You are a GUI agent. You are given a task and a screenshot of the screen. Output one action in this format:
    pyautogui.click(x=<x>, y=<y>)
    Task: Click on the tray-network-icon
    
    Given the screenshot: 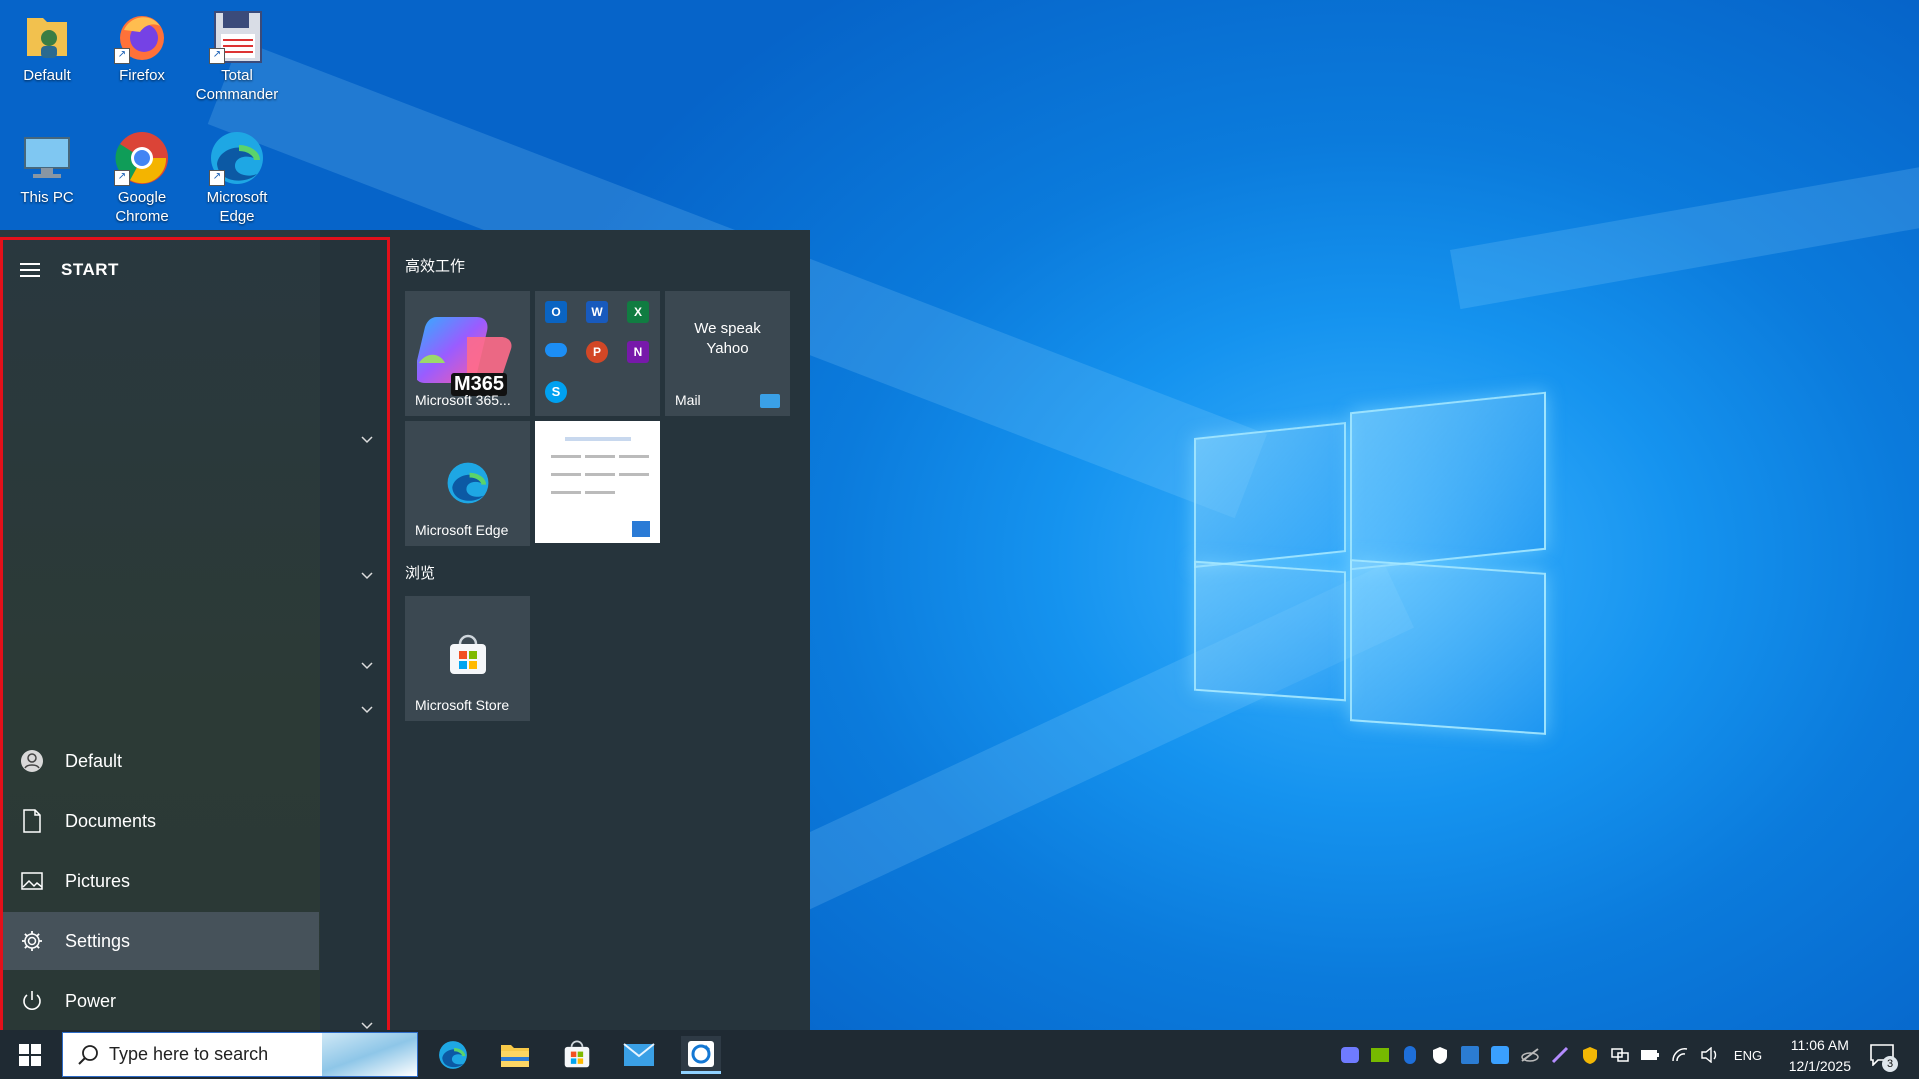 What is the action you would take?
    pyautogui.click(x=1620, y=1055)
    